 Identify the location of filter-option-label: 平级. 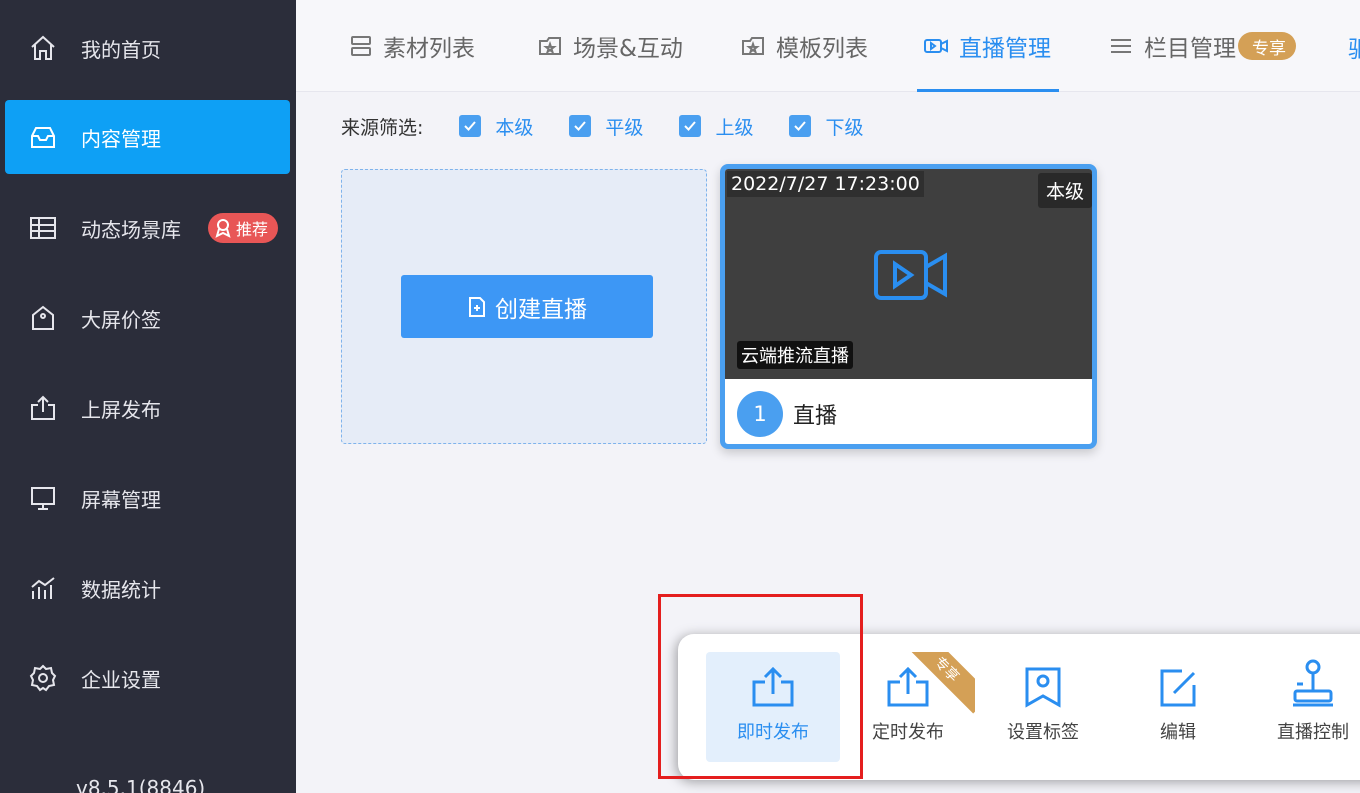
(624, 127).